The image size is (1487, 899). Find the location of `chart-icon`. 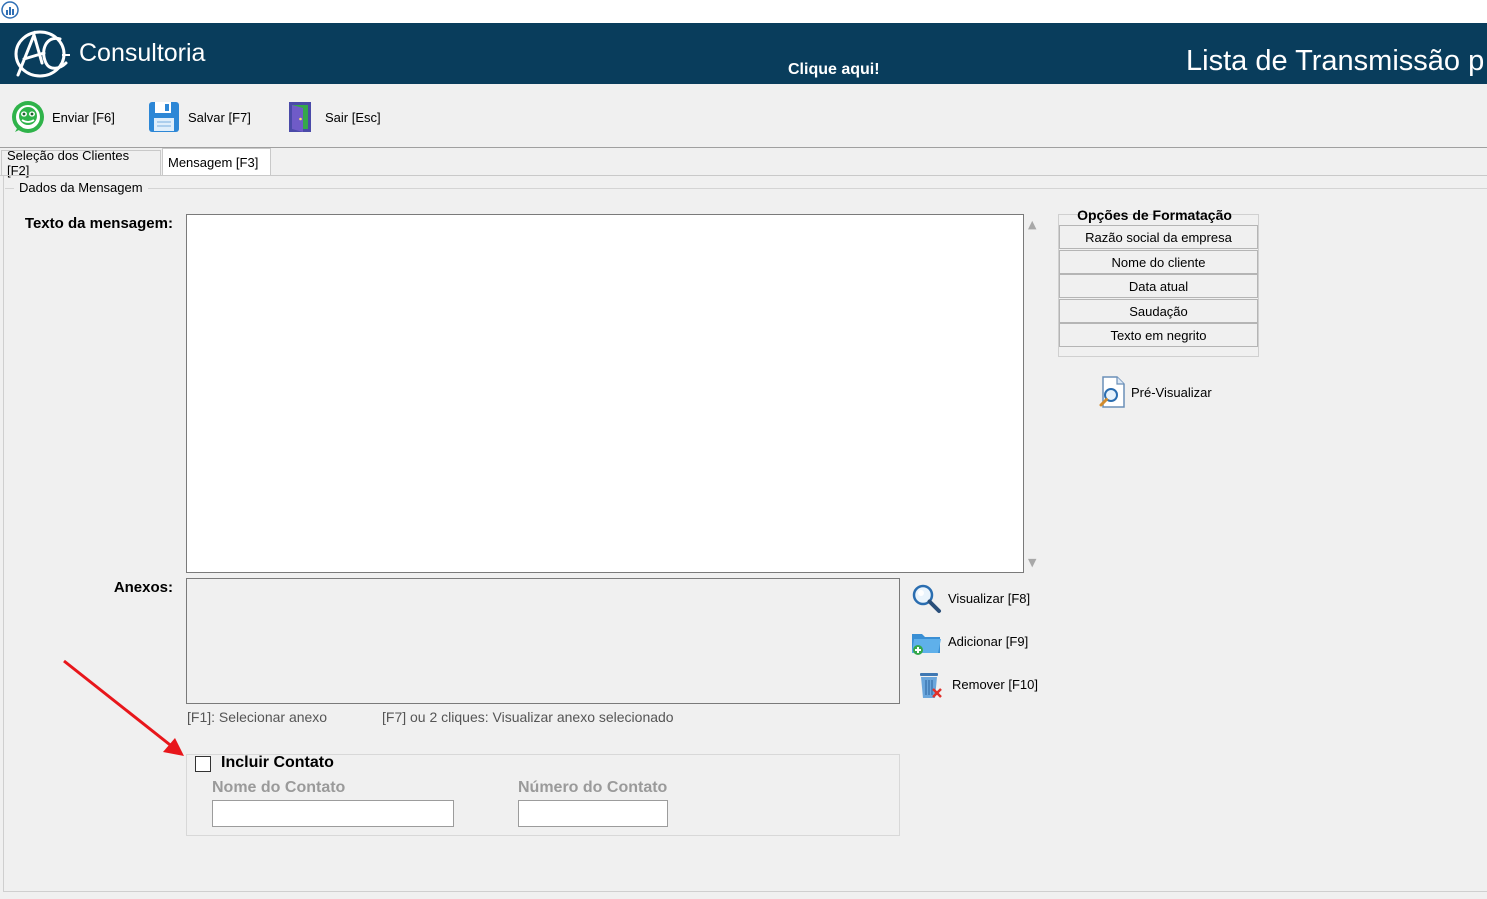

chart-icon is located at coordinates (10, 10).